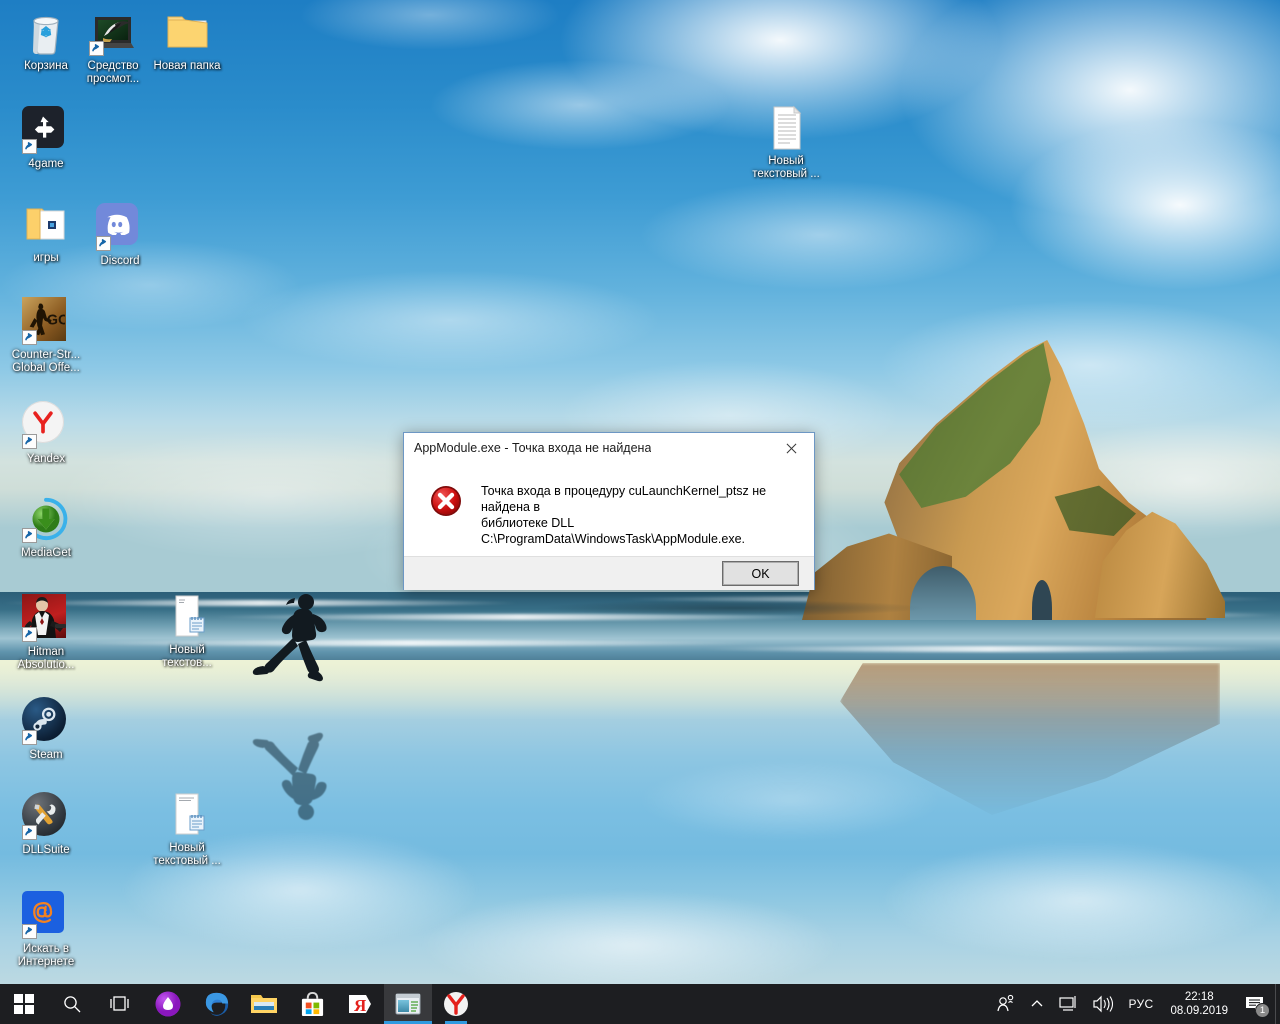 The image size is (1280, 1024). I want to click on desktop-icon-search-internet: Искать в Интернете, so click(46, 928).